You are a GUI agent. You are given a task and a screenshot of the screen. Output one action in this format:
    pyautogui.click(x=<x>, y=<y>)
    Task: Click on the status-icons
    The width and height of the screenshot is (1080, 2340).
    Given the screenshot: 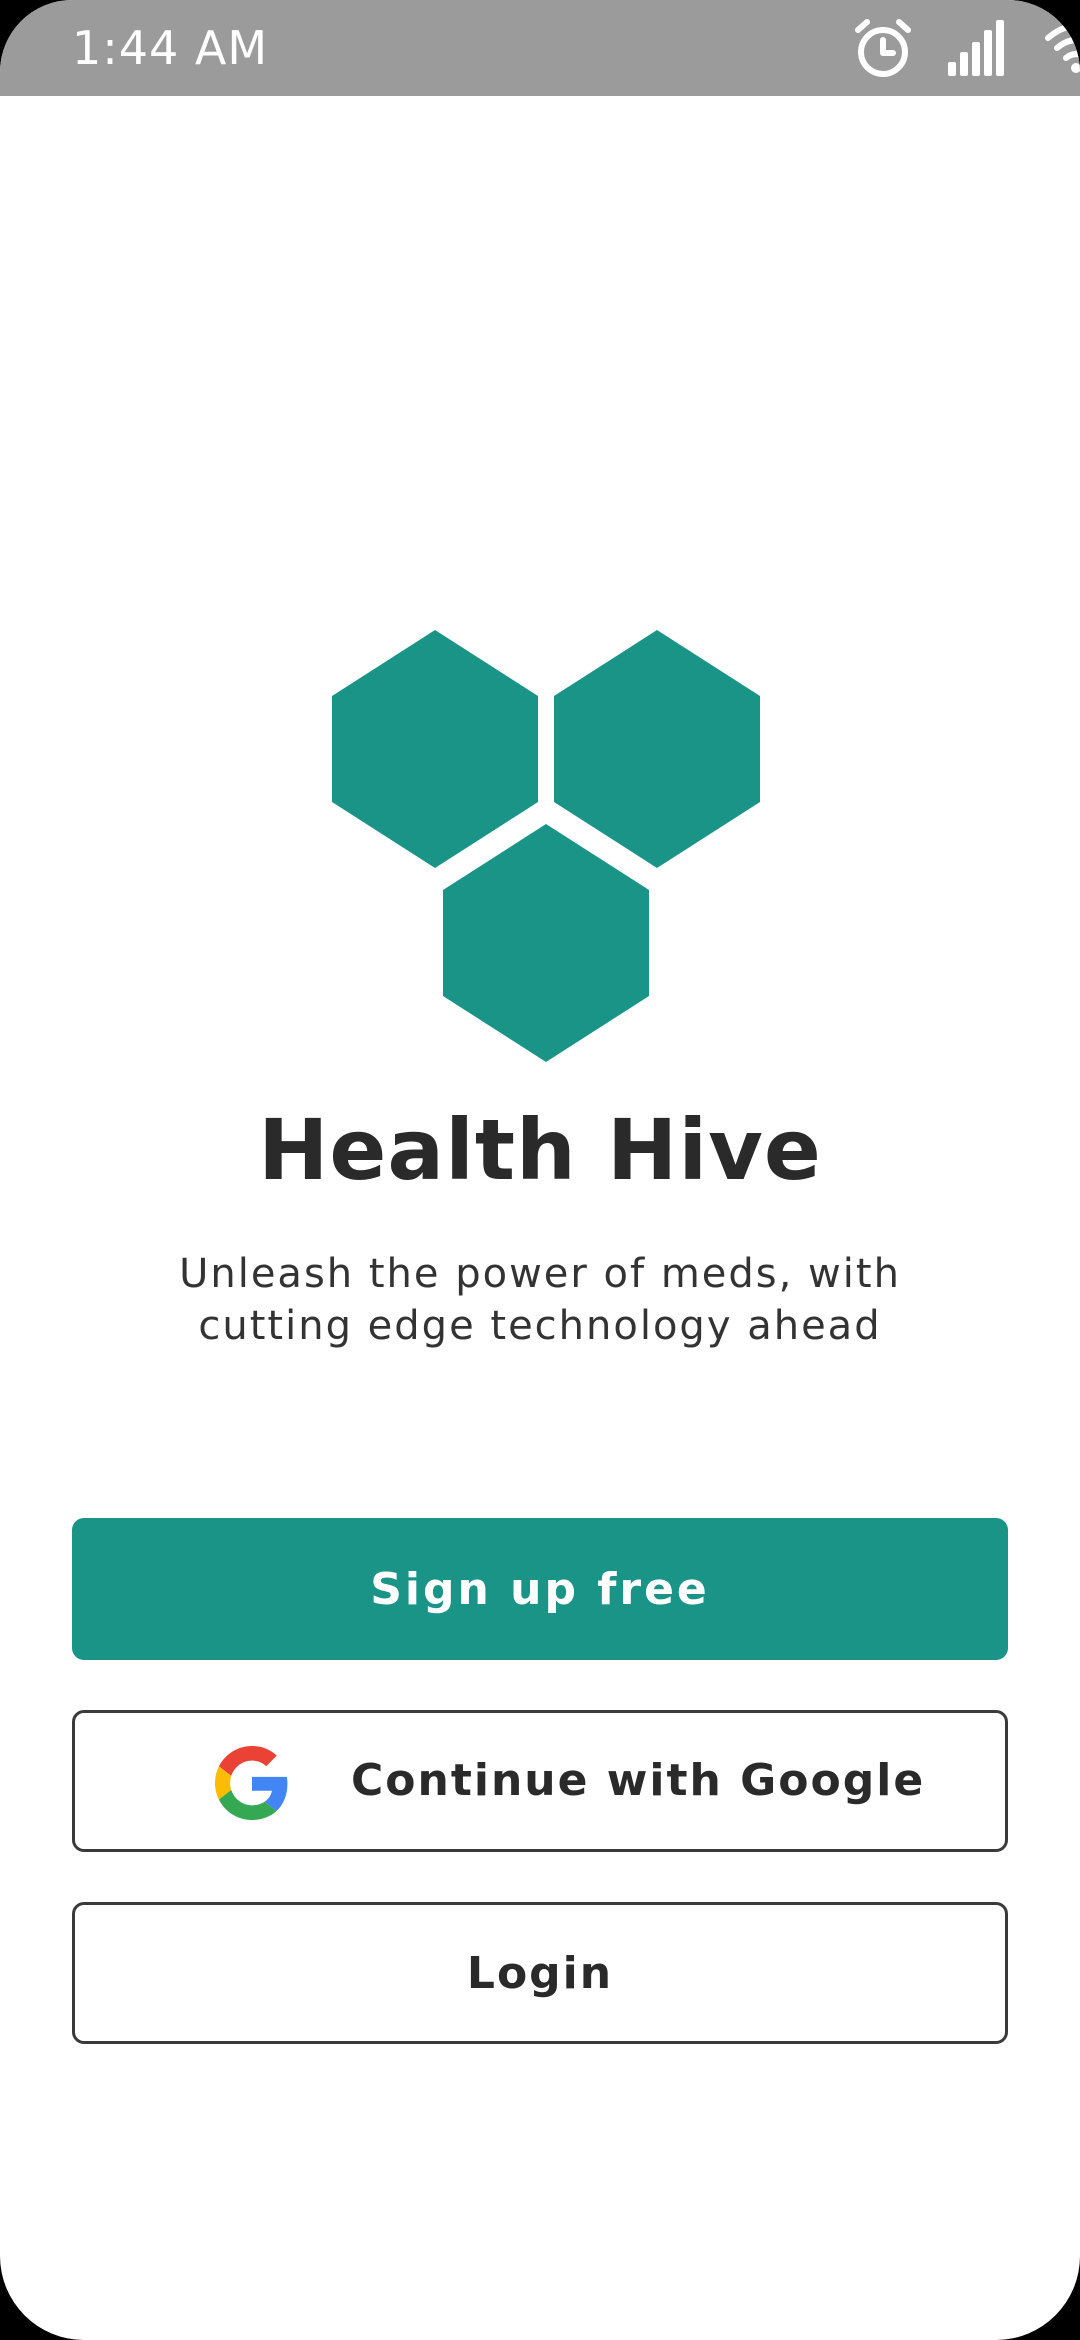 What is the action you would take?
    pyautogui.click(x=860, y=48)
    